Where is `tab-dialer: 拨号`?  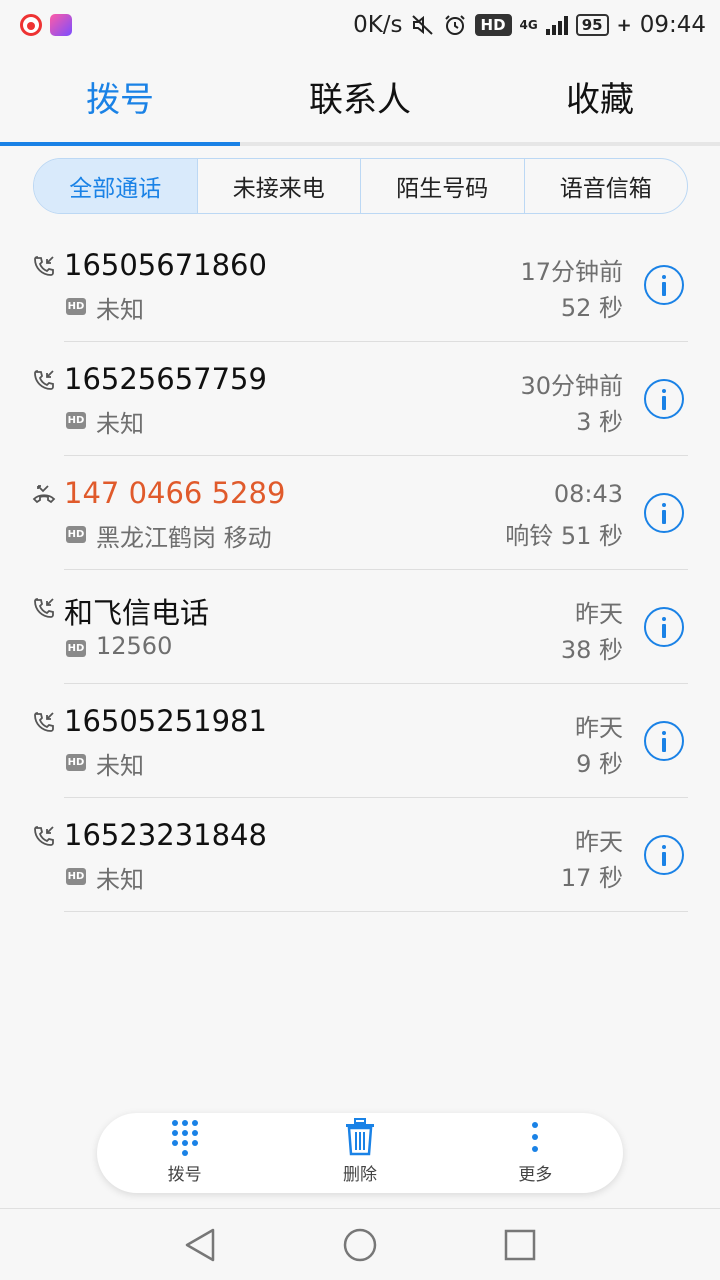
tab-dialer: 拨号 is located at coordinates (120, 98).